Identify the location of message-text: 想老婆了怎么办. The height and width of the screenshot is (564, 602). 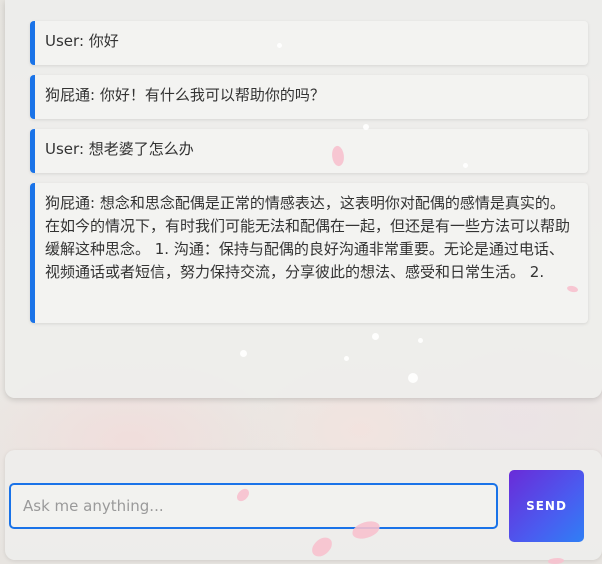
(141, 149).